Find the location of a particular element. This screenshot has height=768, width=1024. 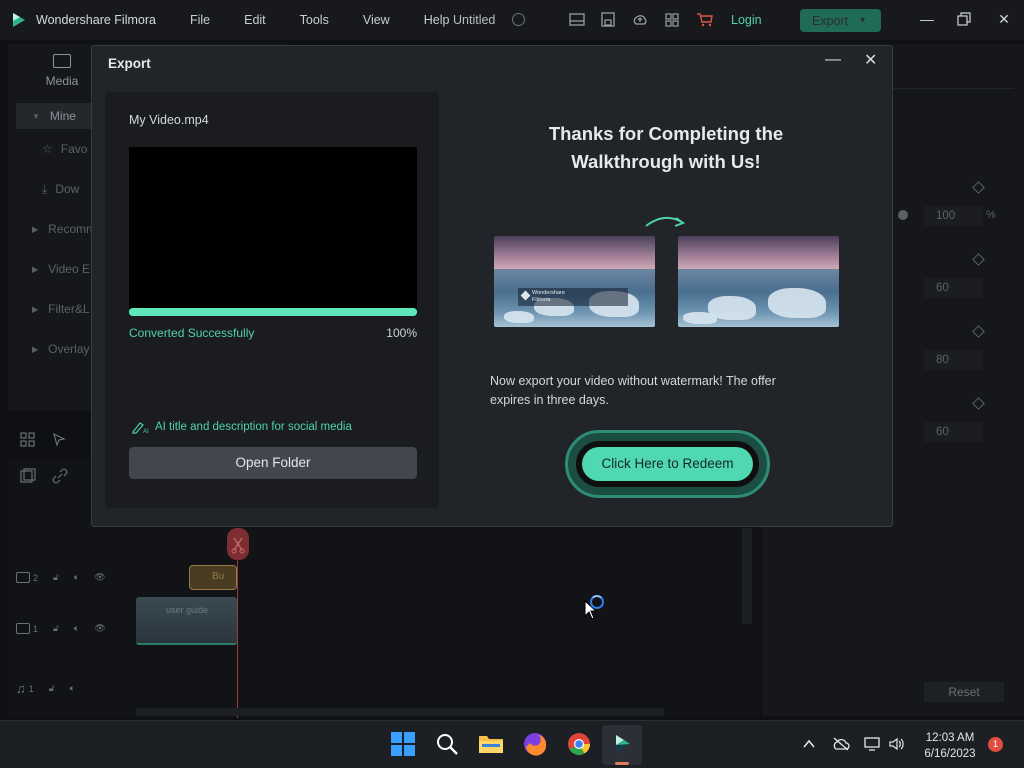

tab-media: Media is located at coordinates (62, 69).